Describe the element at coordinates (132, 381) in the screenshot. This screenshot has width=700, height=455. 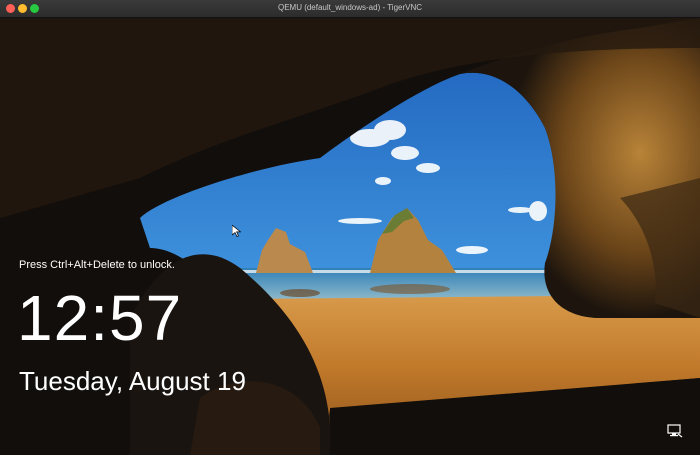
I see `lock-screen-date: Tuesday, August 19` at that location.